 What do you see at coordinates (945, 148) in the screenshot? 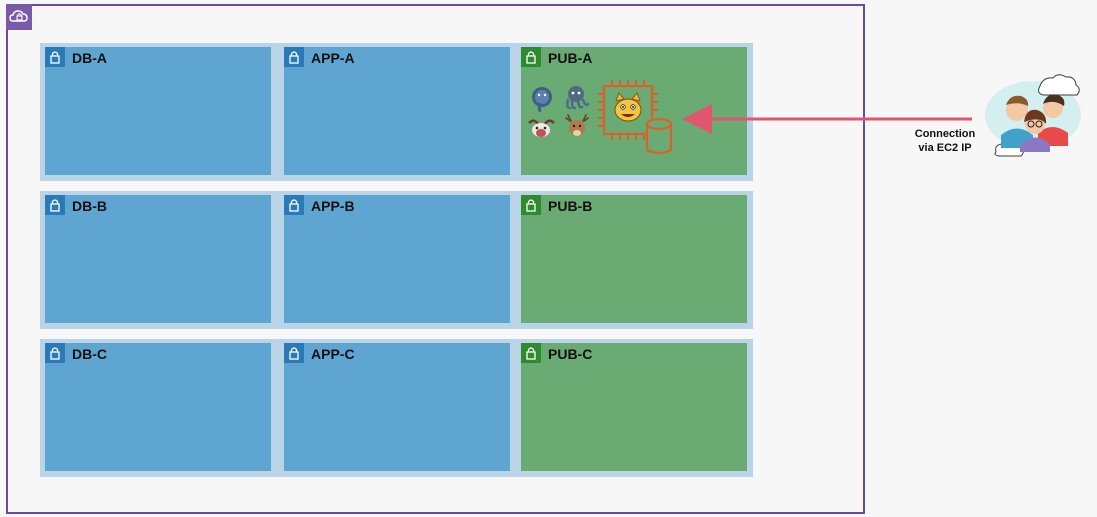
I see `connection-label-line2: via EC2 IP` at bounding box center [945, 148].